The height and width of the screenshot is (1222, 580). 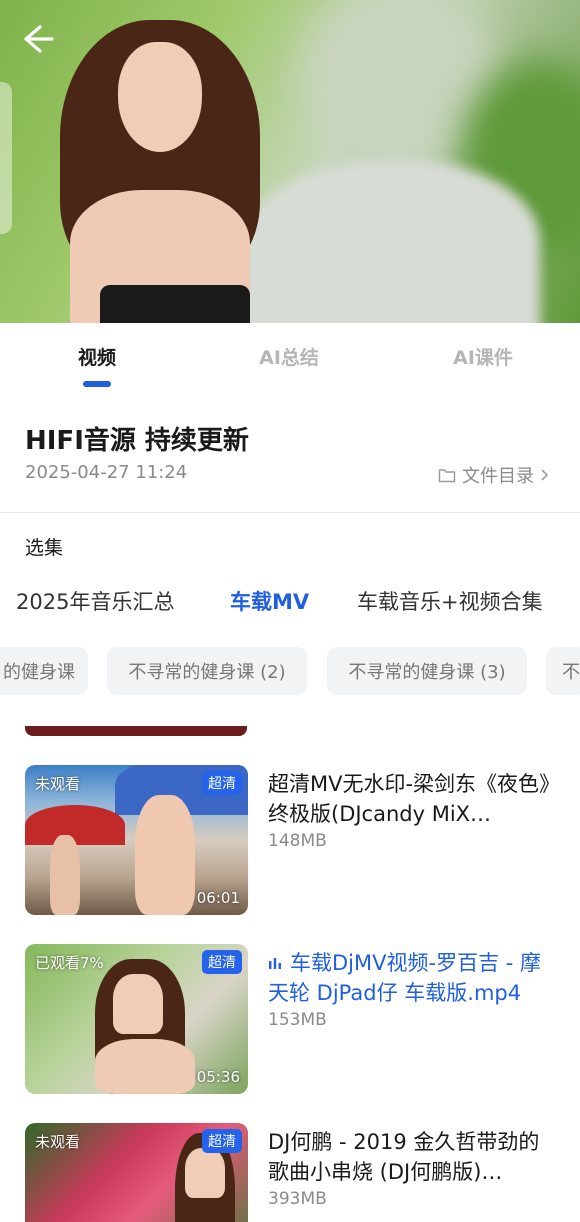 I want to click on video-title: HIFI音源 持续更新, so click(x=137, y=441).